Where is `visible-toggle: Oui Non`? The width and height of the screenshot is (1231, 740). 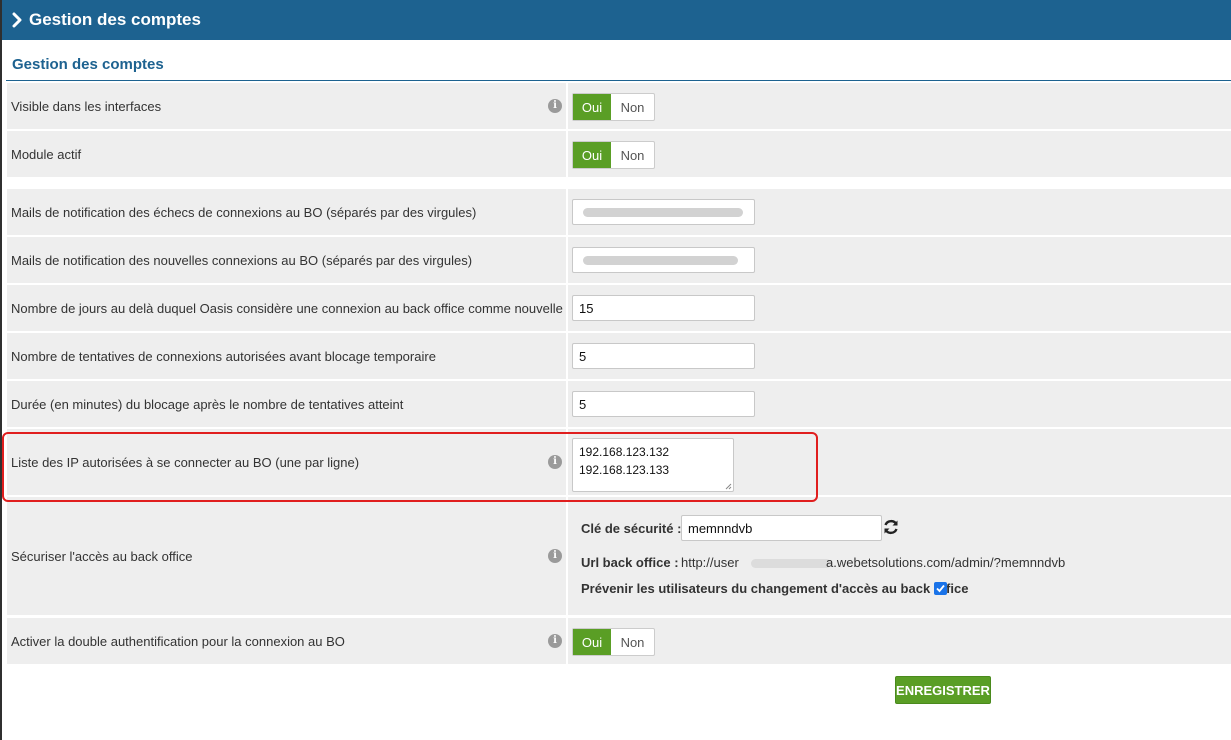 visible-toggle: Oui Non is located at coordinates (613, 107).